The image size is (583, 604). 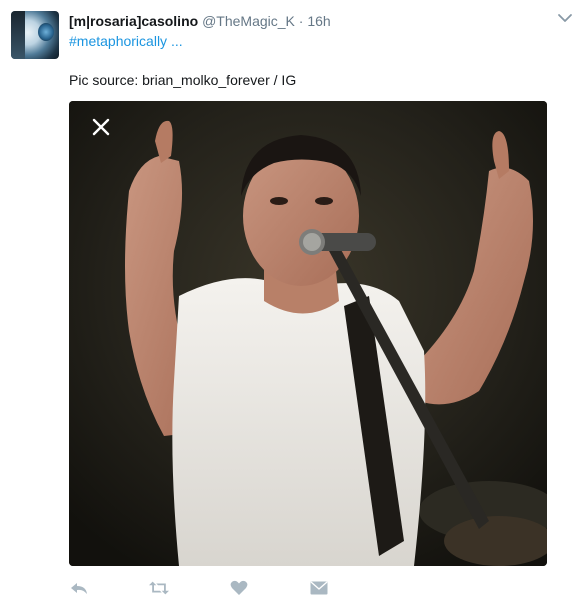 What do you see at coordinates (133, 21) in the screenshot?
I see `author-display-name: [m|rosaria]casolino` at bounding box center [133, 21].